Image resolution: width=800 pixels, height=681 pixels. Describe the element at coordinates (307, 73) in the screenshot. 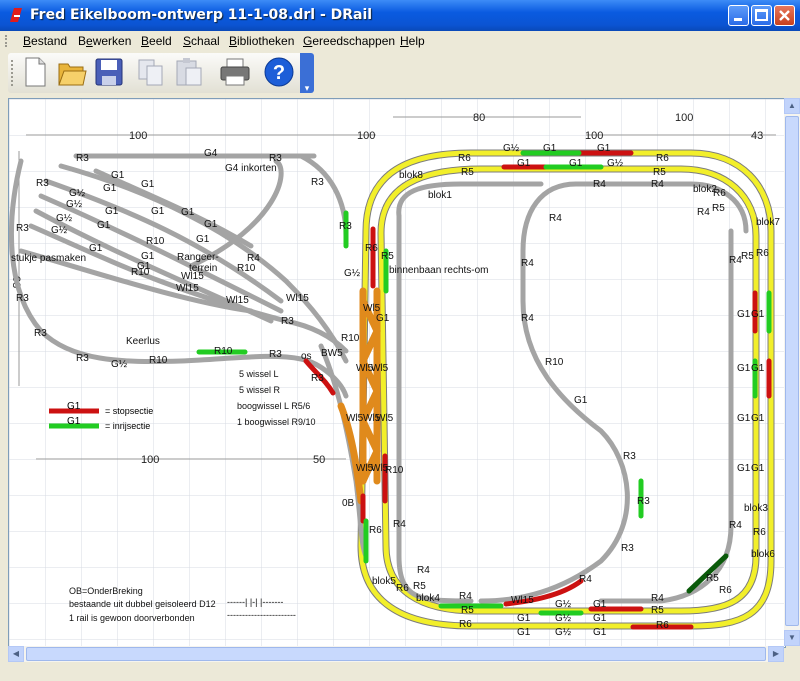

I see `toolbar-overflow-chevron: ▾` at that location.